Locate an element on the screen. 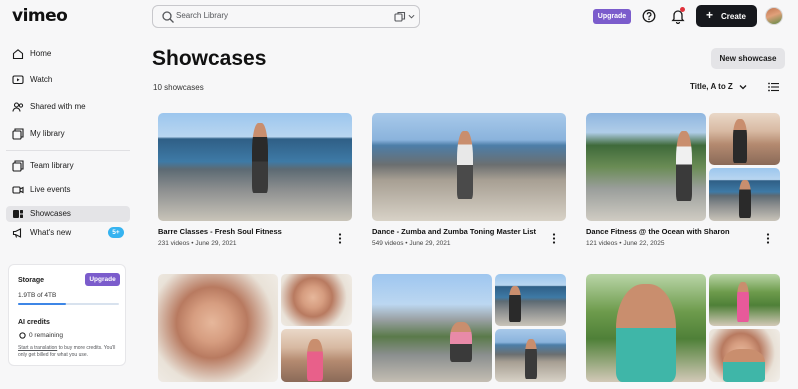 Image resolution: width=798 pixels, height=389 pixels. home-icon is located at coordinates (18, 54).